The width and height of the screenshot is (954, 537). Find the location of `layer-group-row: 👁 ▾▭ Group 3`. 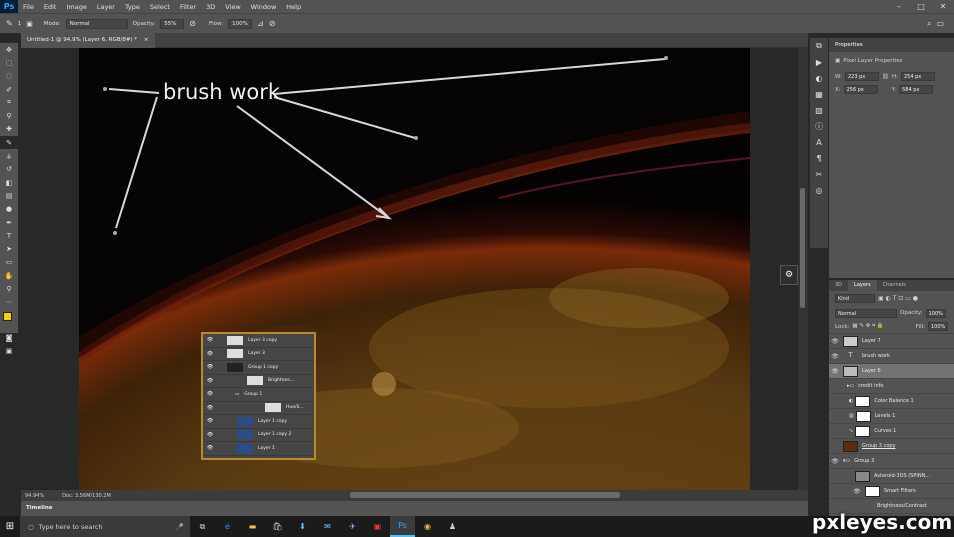

layer-group-row: 👁 ▾▭ Group 3 is located at coordinates (891, 461).